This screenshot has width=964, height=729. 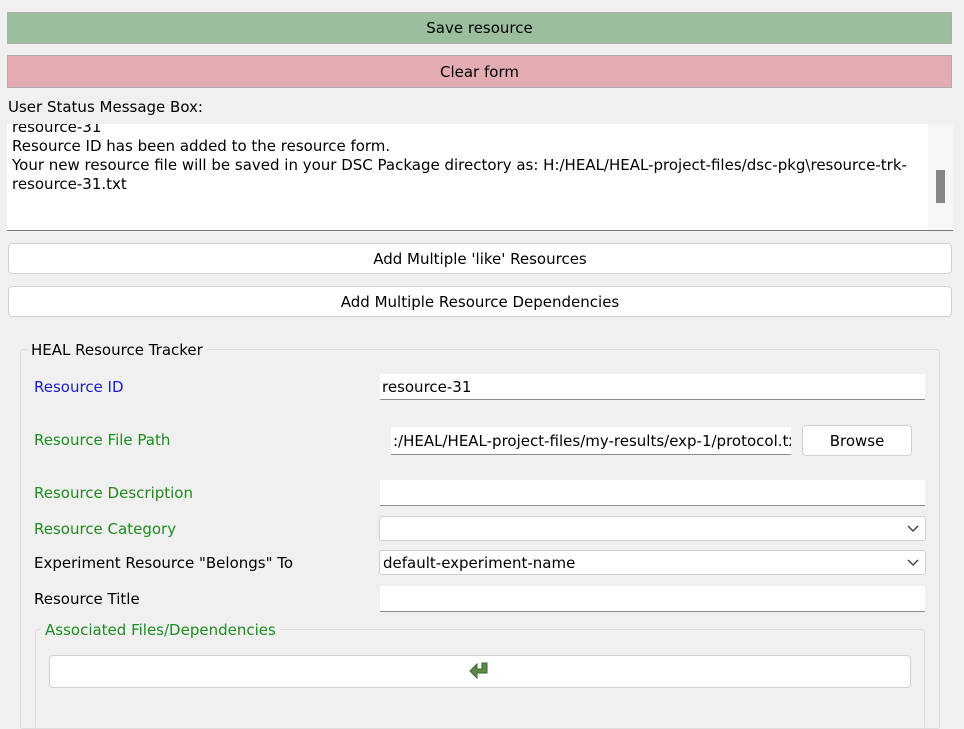 I want to click on associated-files-button, so click(x=480, y=671).